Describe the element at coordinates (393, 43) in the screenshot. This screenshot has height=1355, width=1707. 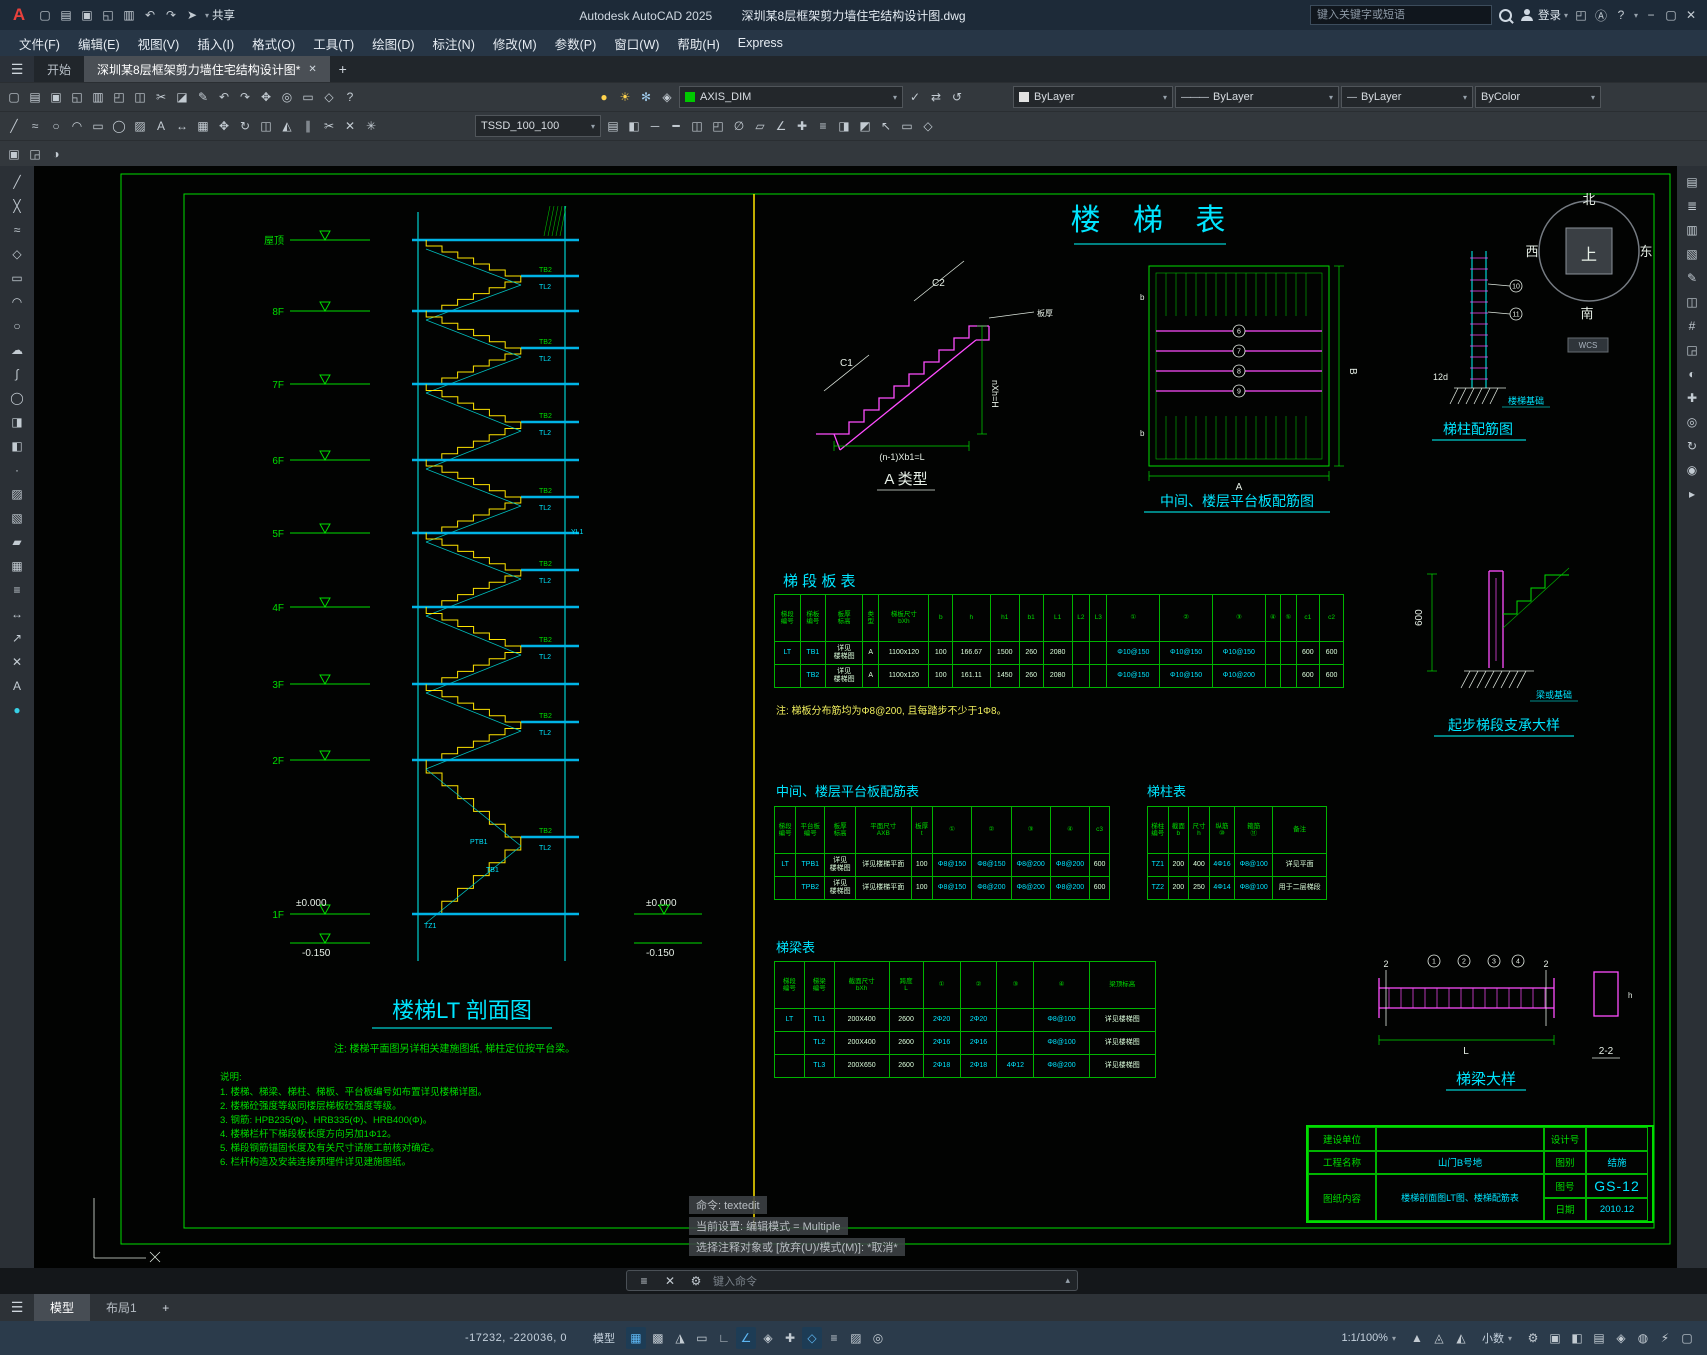
I see `menu-item: 绘图(D)` at that location.